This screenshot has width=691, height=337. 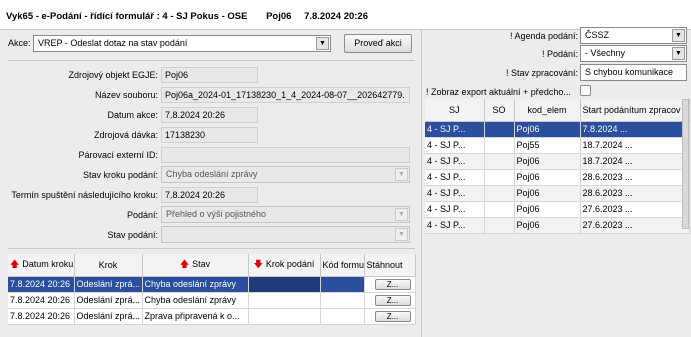 I want to click on field-stav-kroku: Chyba odeslání zprávy ▼, so click(x=285, y=174).